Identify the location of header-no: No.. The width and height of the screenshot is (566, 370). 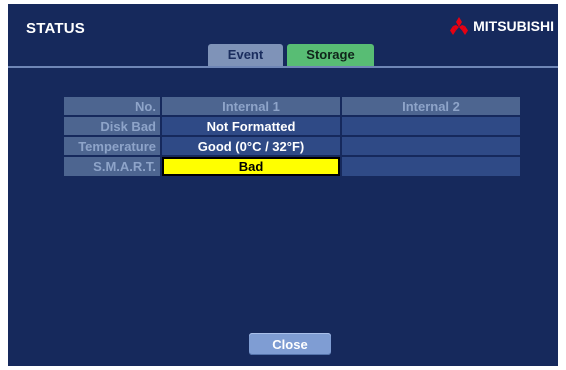
(112, 106).